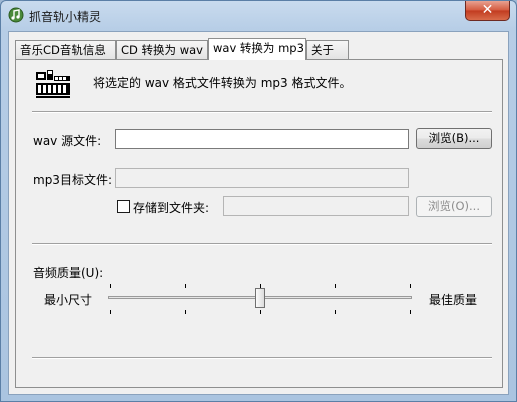  I want to click on music-note-app-icon, so click(16, 15).